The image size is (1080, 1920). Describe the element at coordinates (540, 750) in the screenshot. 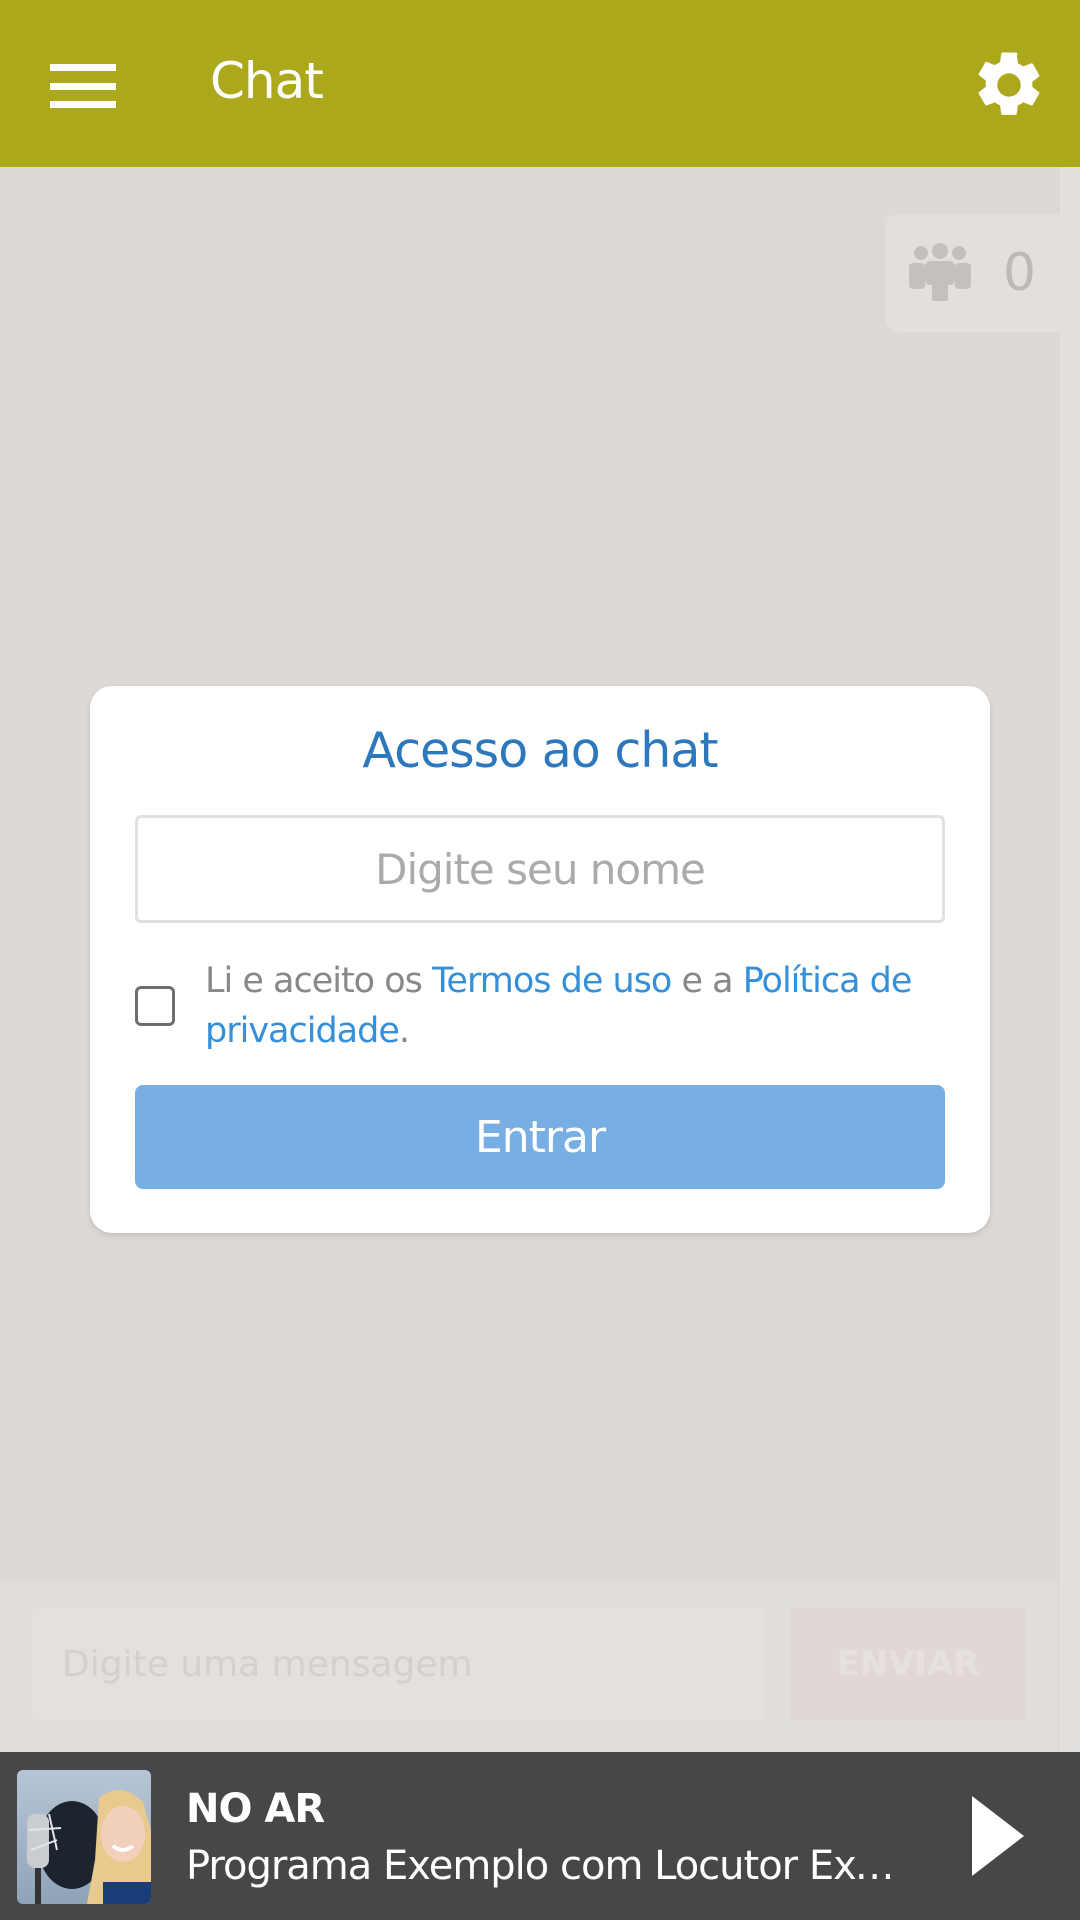

I see `dialog-title: Acesso ao chat` at that location.